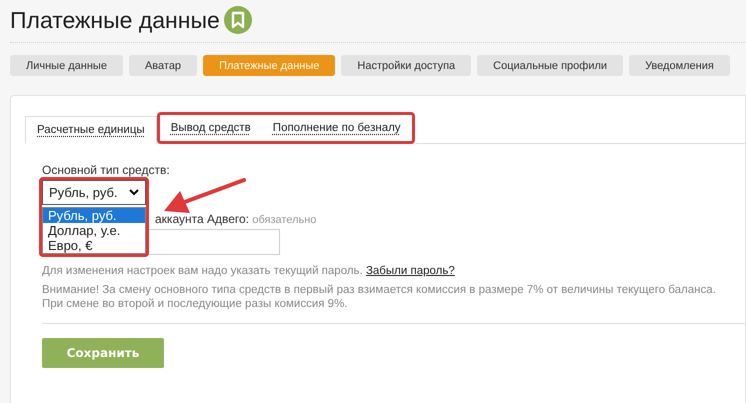  What do you see at coordinates (238, 20) in the screenshot?
I see `bookmark-icon` at bounding box center [238, 20].